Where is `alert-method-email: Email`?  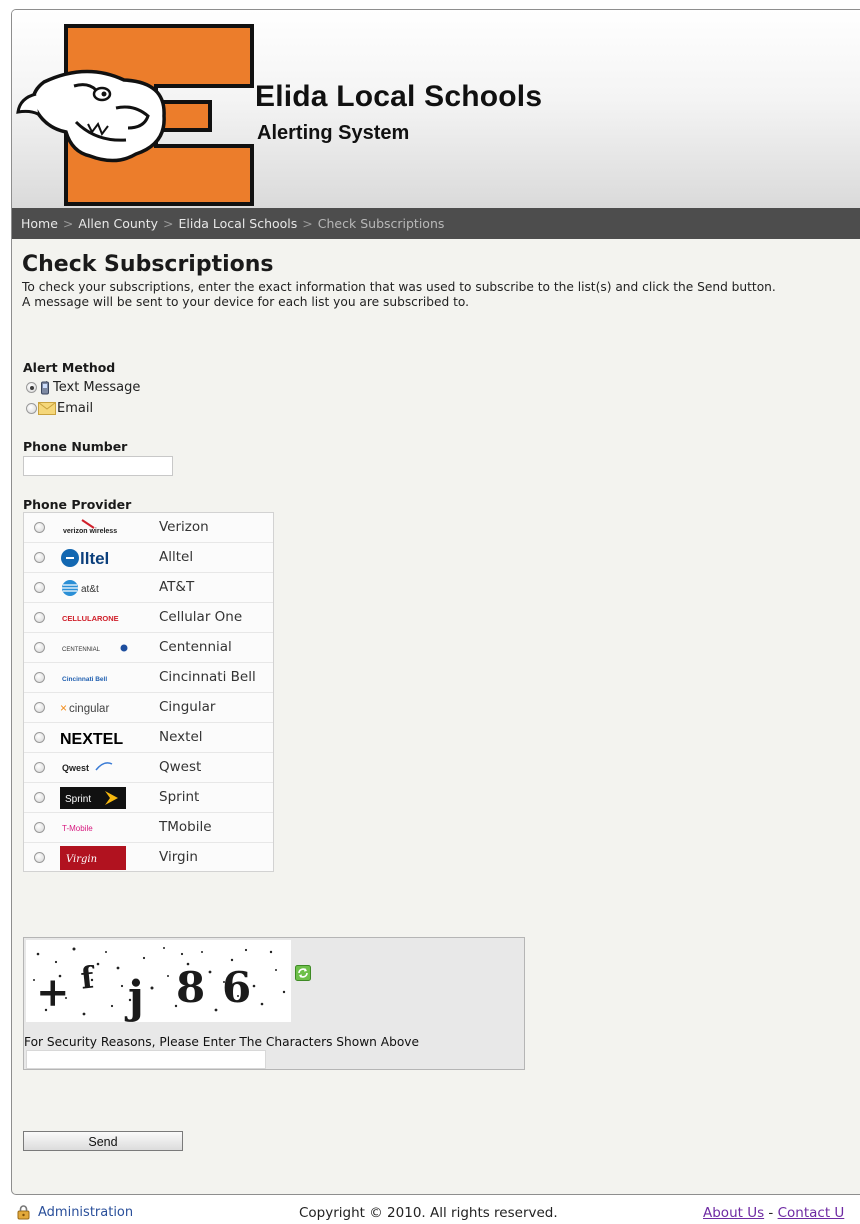
alert-method-email: Email is located at coordinates (59, 408).